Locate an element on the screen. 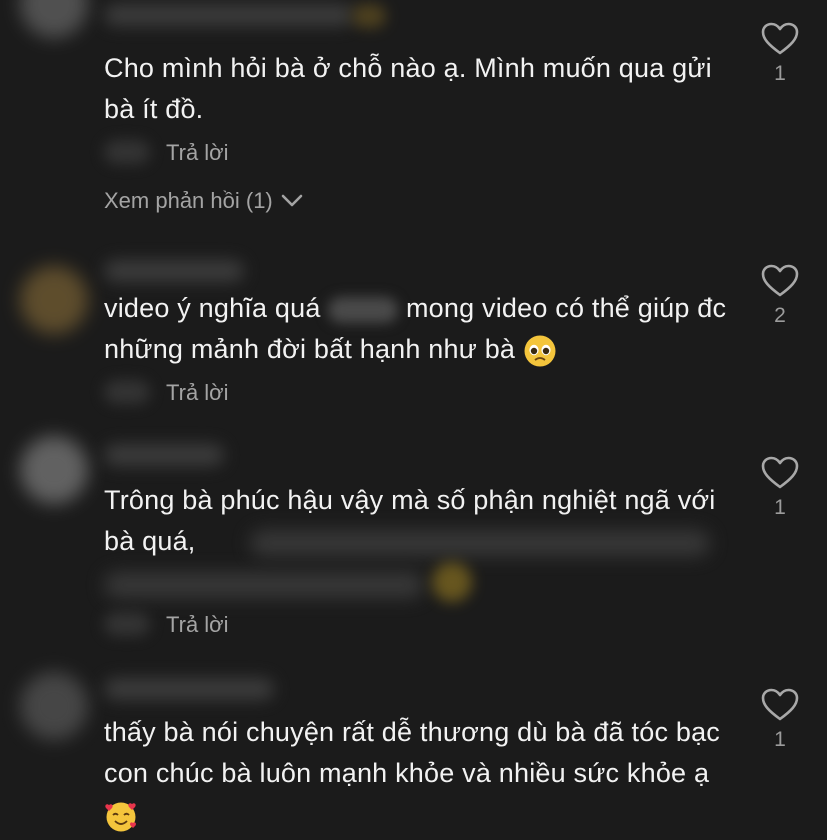  comment-text-part1: video ý nghĩa quá is located at coordinates (212, 308).